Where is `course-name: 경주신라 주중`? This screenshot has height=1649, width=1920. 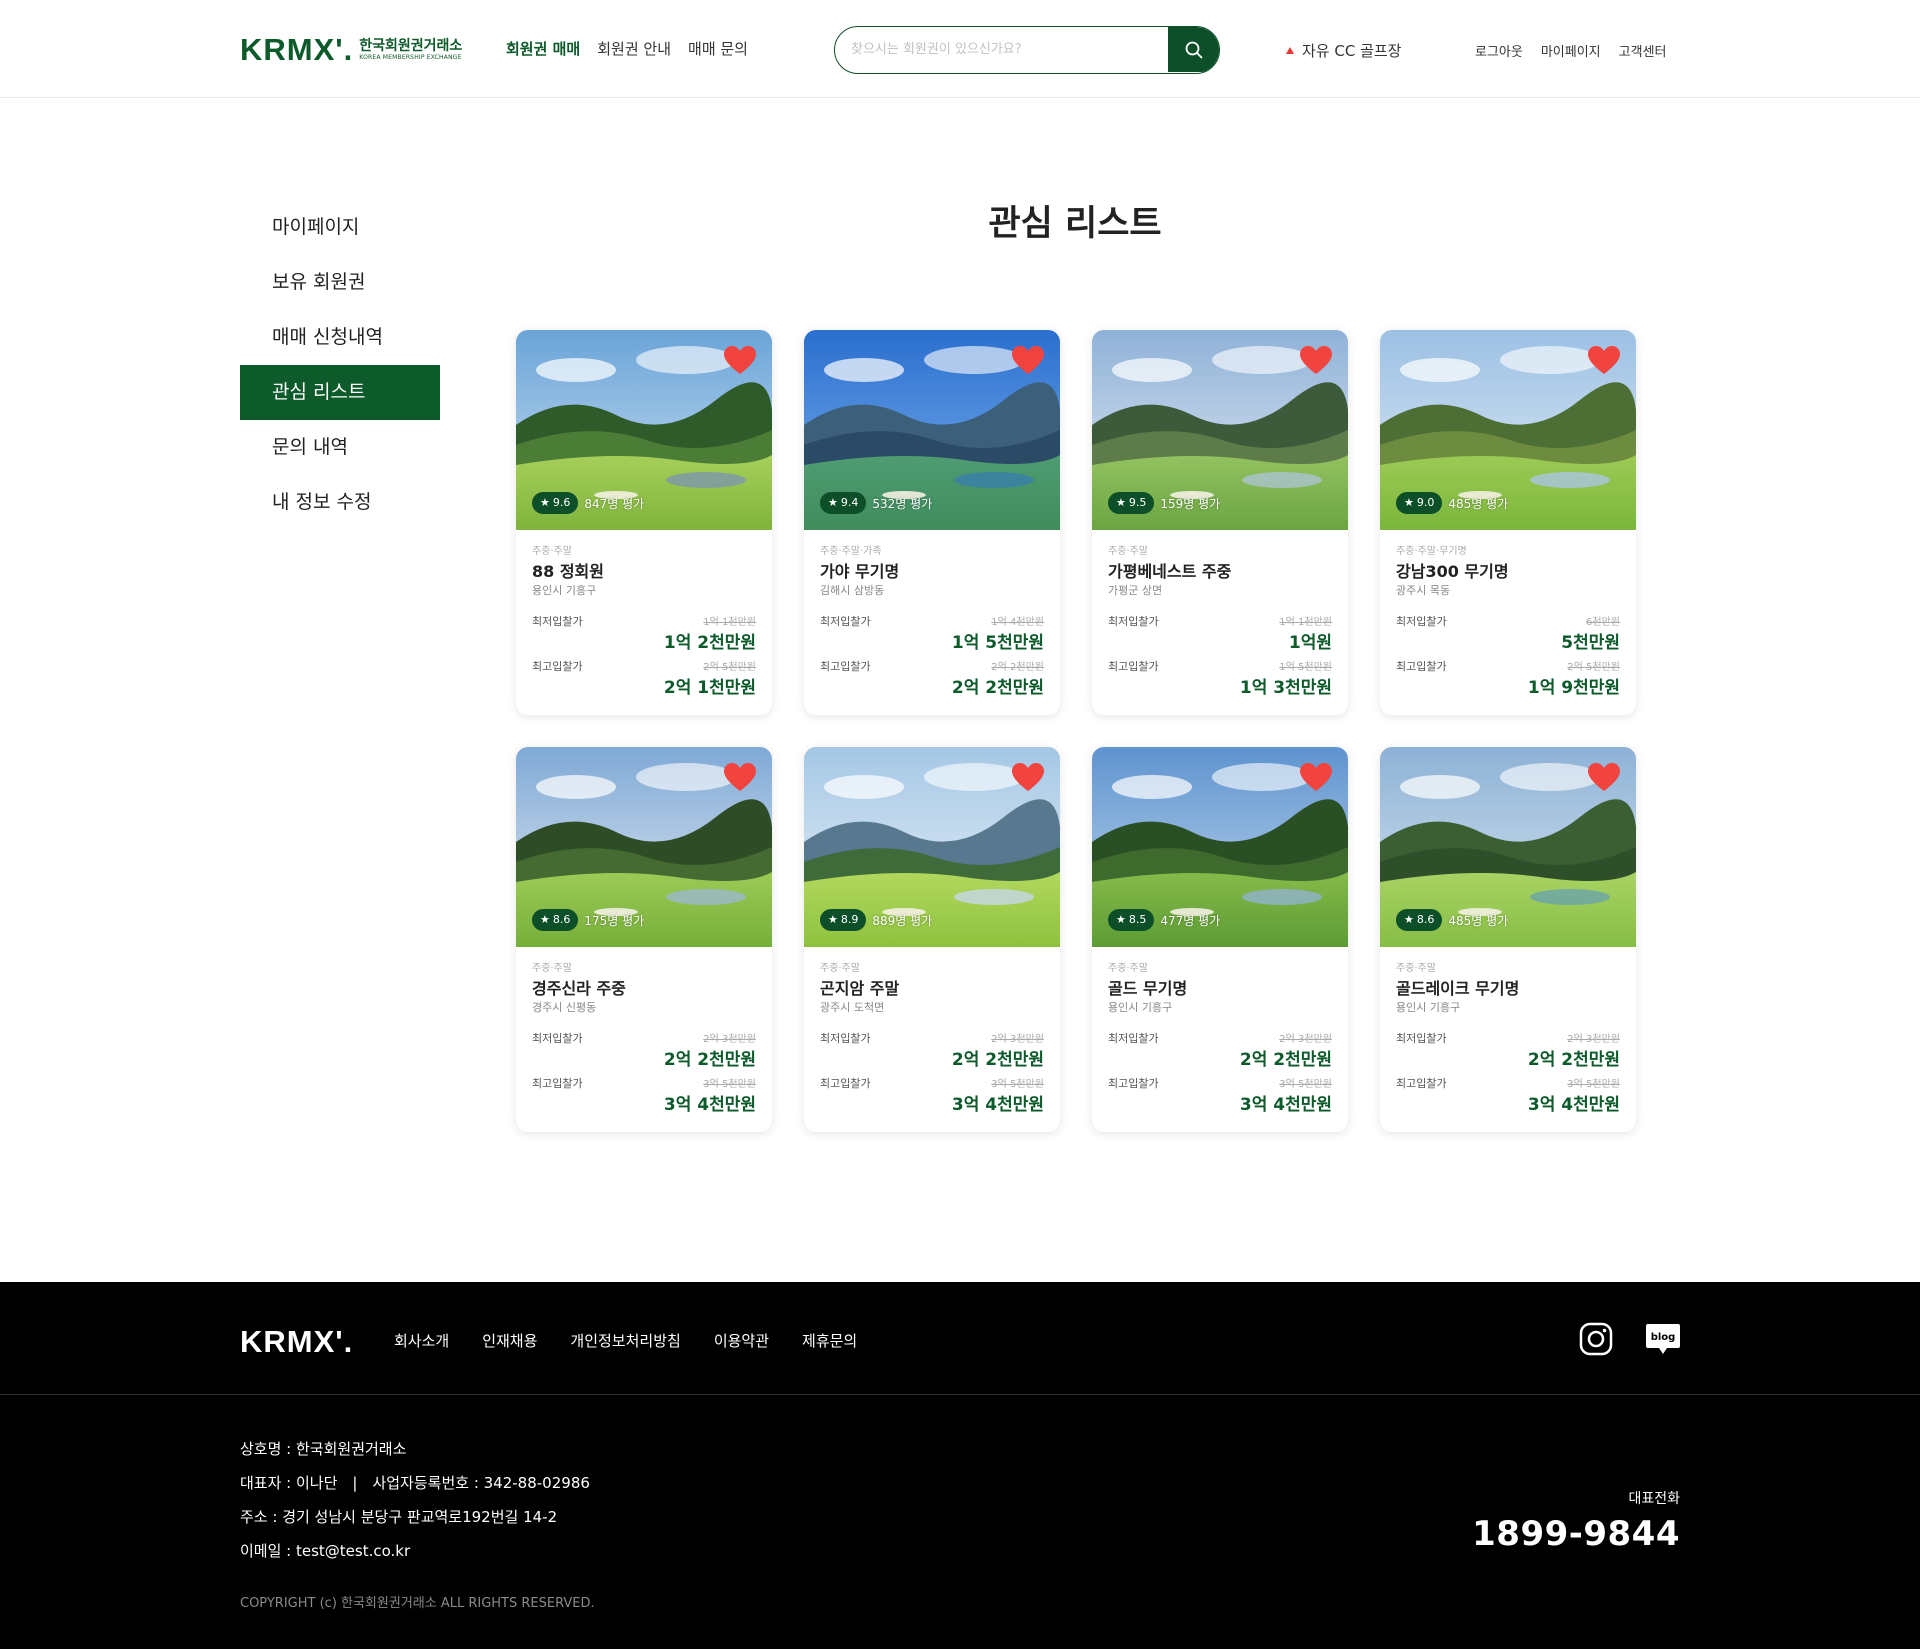 course-name: 경주신라 주중 is located at coordinates (579, 988).